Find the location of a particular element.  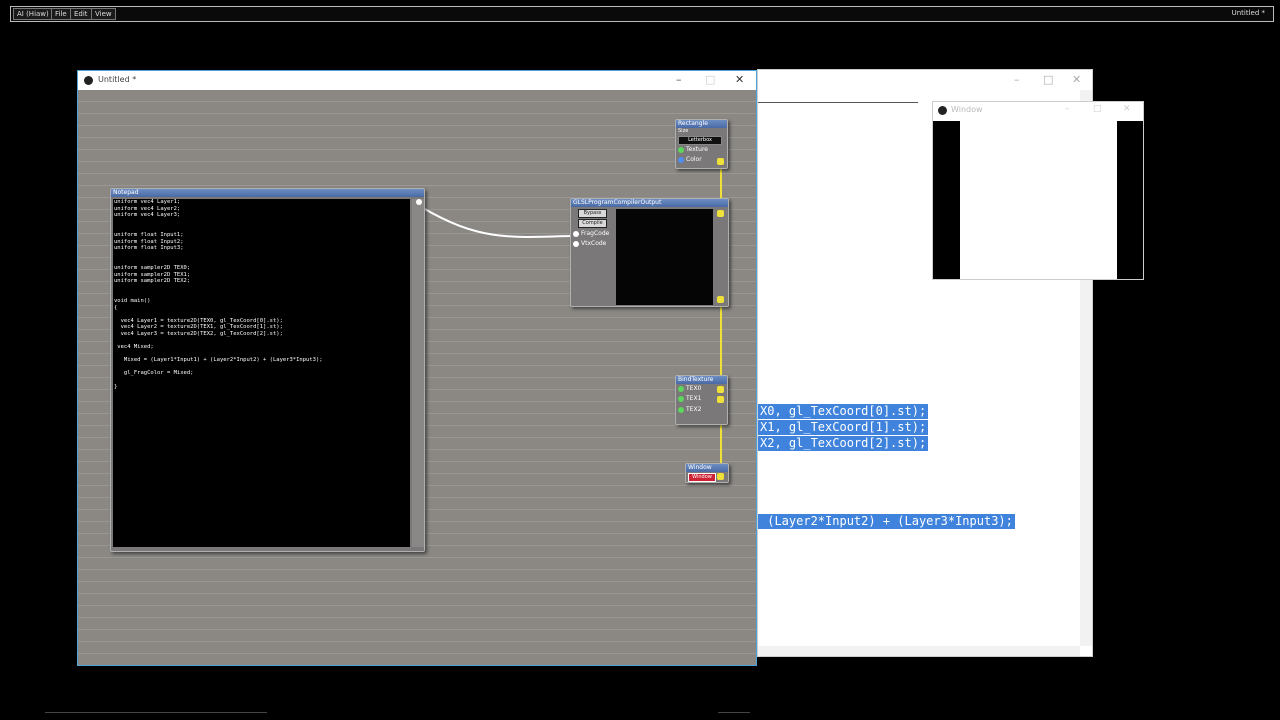

text-editor-titlebar: – □ ✕ is located at coordinates (925, 80).